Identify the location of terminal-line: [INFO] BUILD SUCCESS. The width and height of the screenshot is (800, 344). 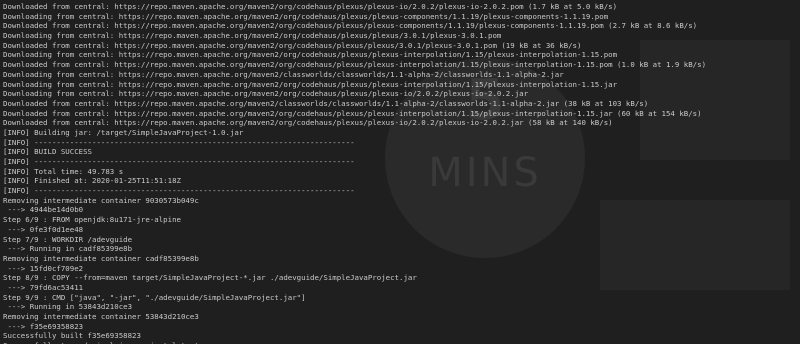
(47, 152).